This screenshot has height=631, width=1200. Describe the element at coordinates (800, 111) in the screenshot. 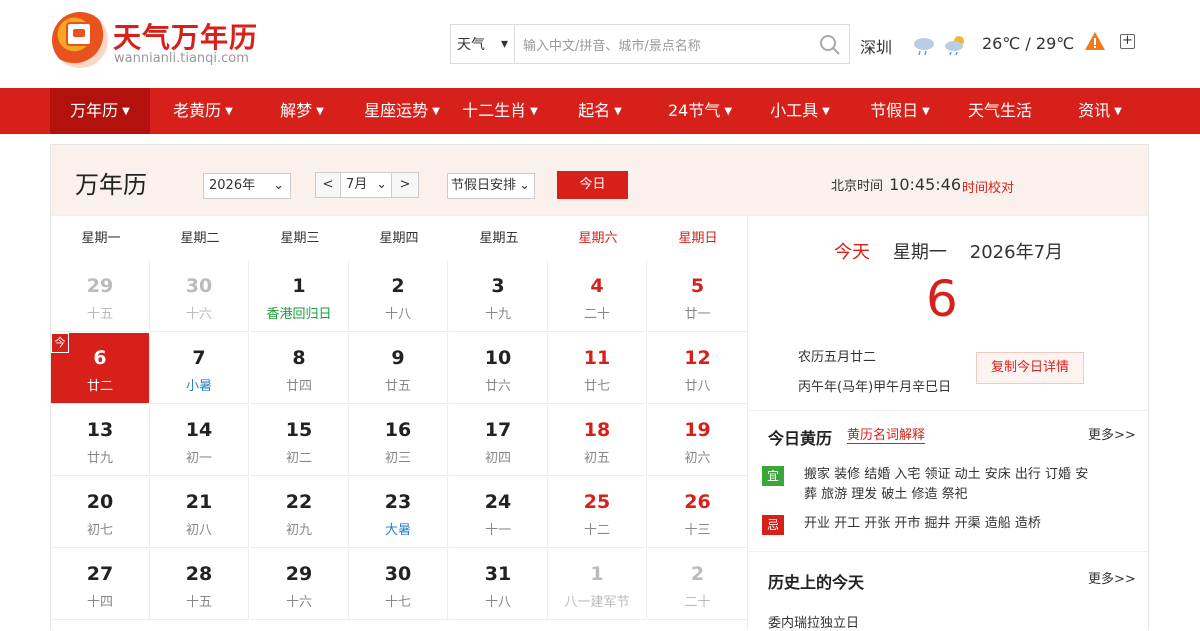

I see `nav-item-tools: 小工具 ▼` at that location.